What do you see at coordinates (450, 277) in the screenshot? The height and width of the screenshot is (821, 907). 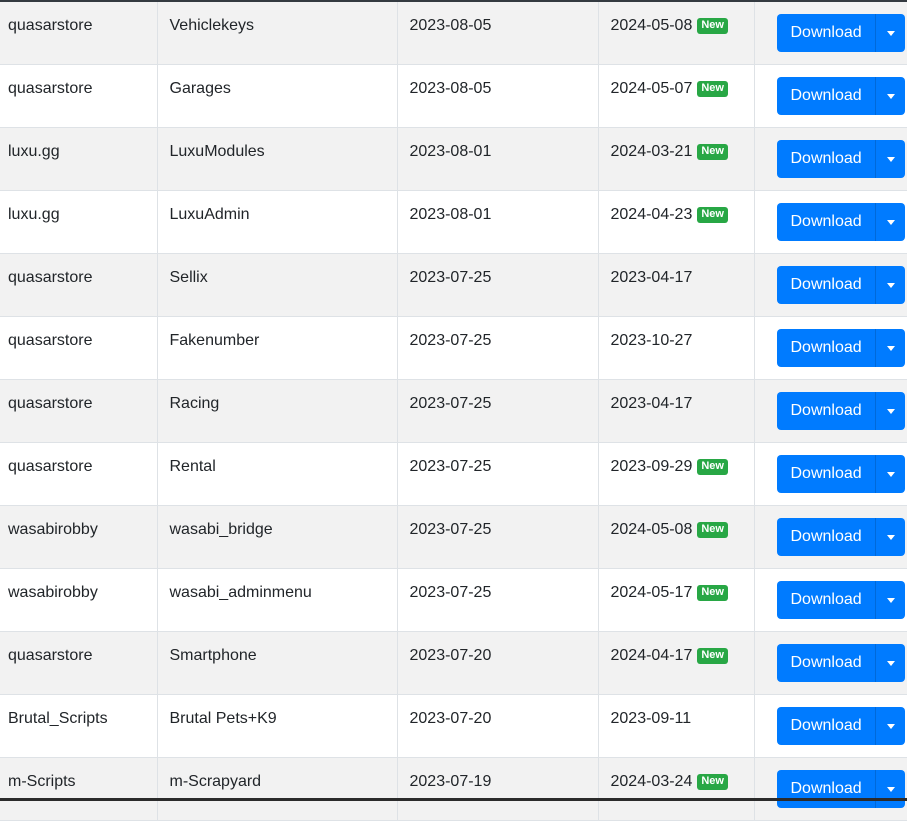 I see `created-date: 2023-07-25` at bounding box center [450, 277].